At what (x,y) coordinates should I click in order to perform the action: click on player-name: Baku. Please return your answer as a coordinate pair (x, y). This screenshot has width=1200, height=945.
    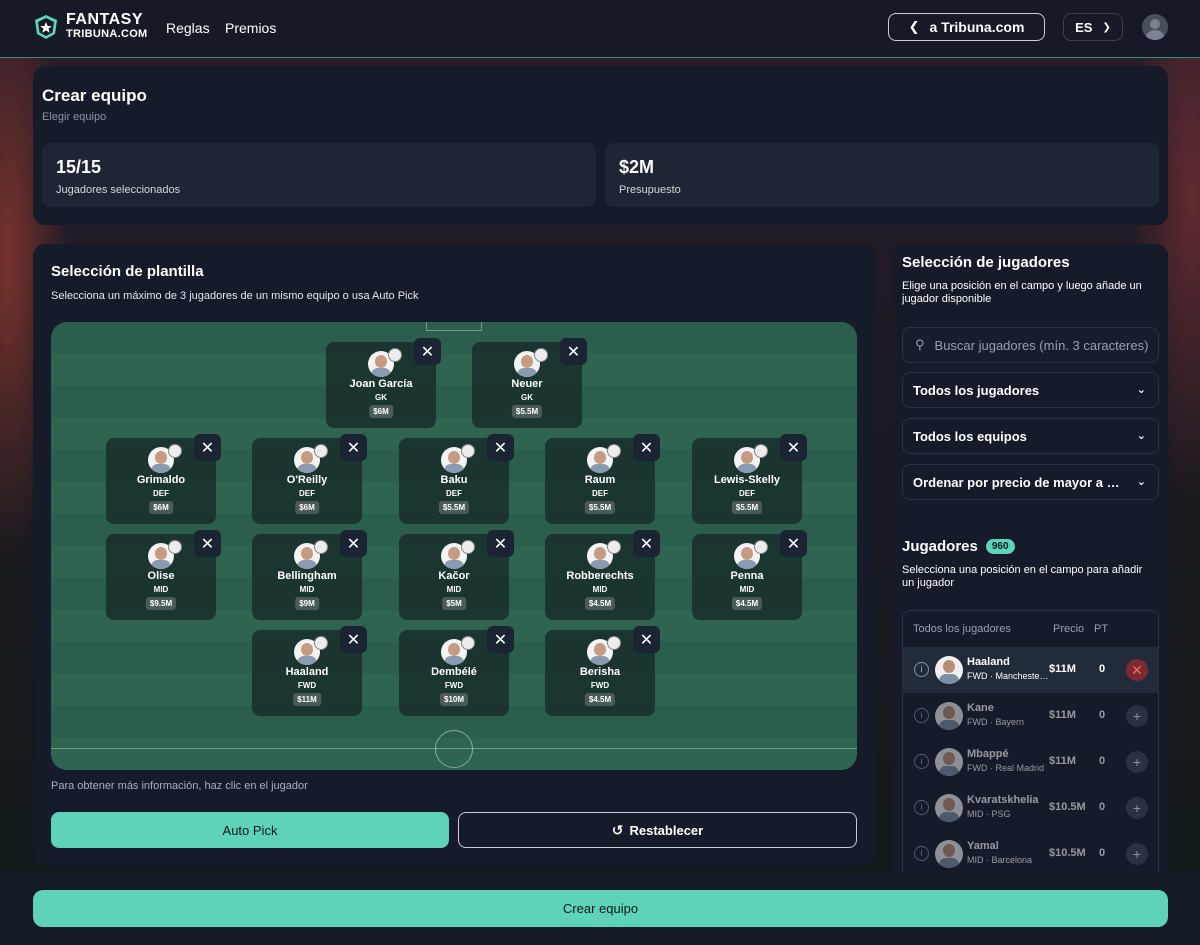
    Looking at the image, I should click on (454, 480).